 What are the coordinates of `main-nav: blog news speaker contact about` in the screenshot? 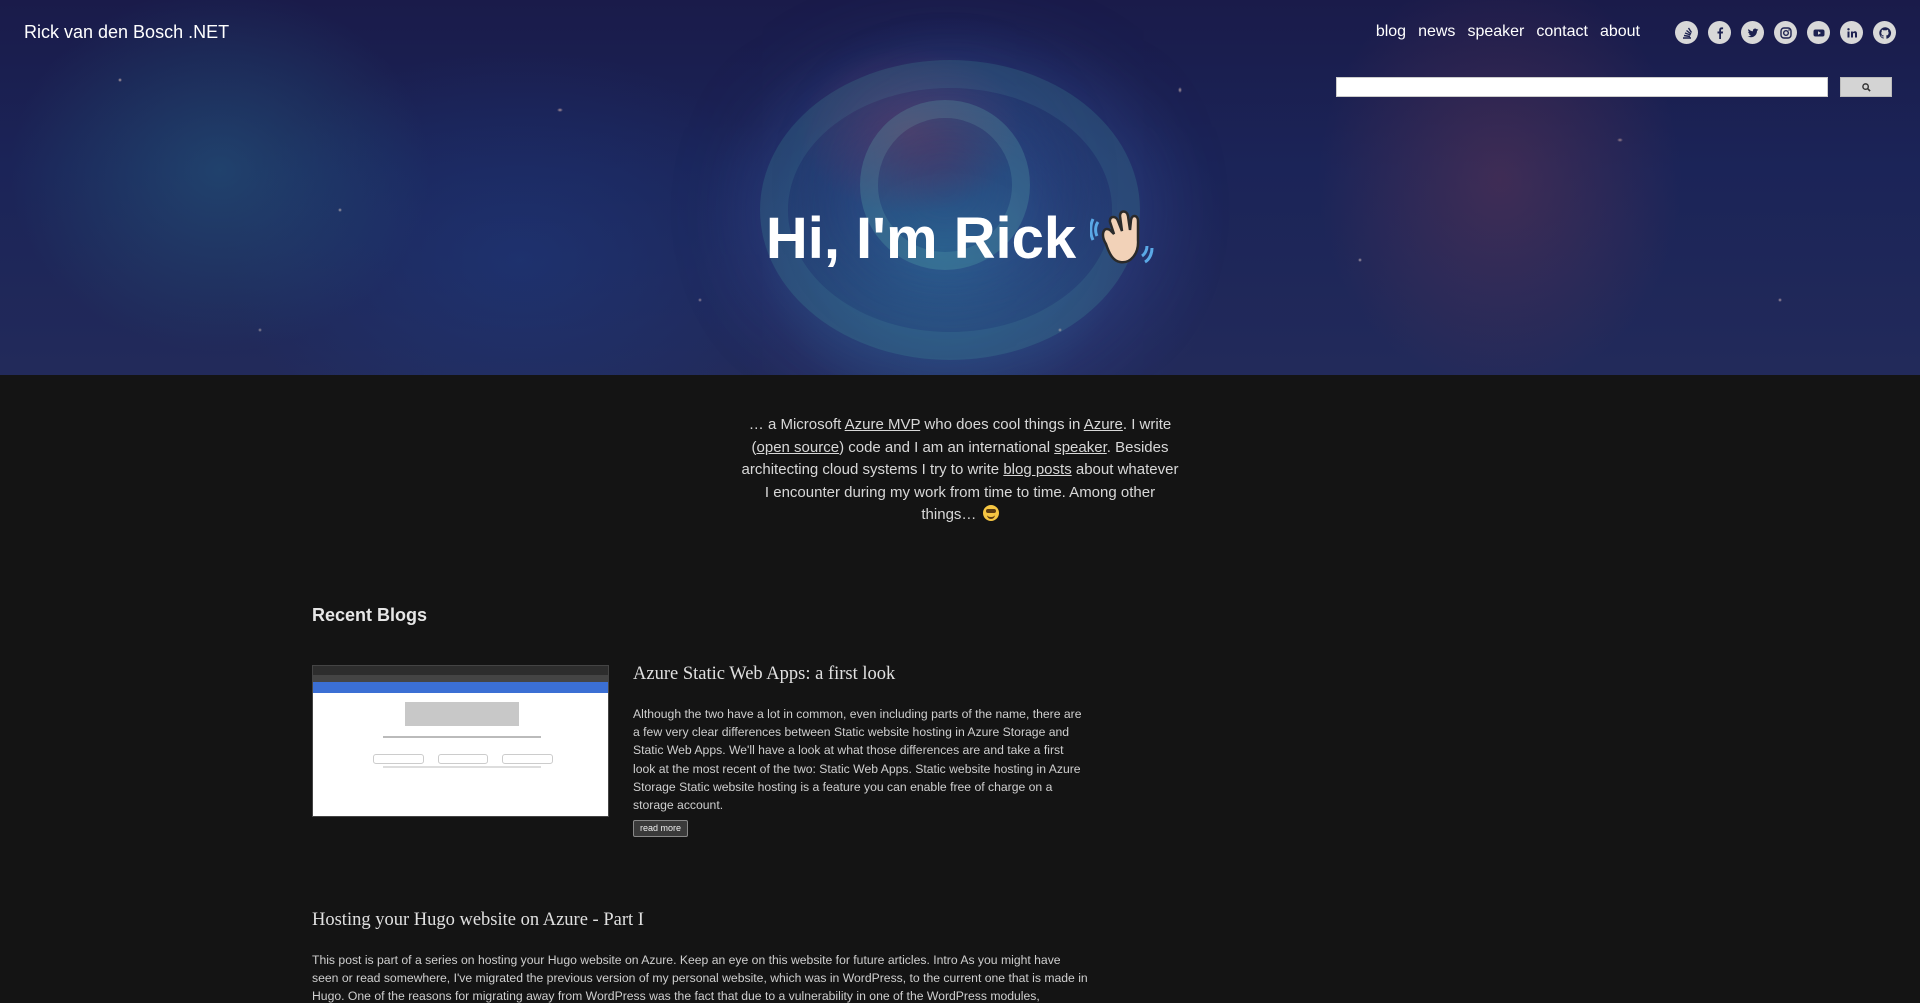 It's located at (1508, 32).